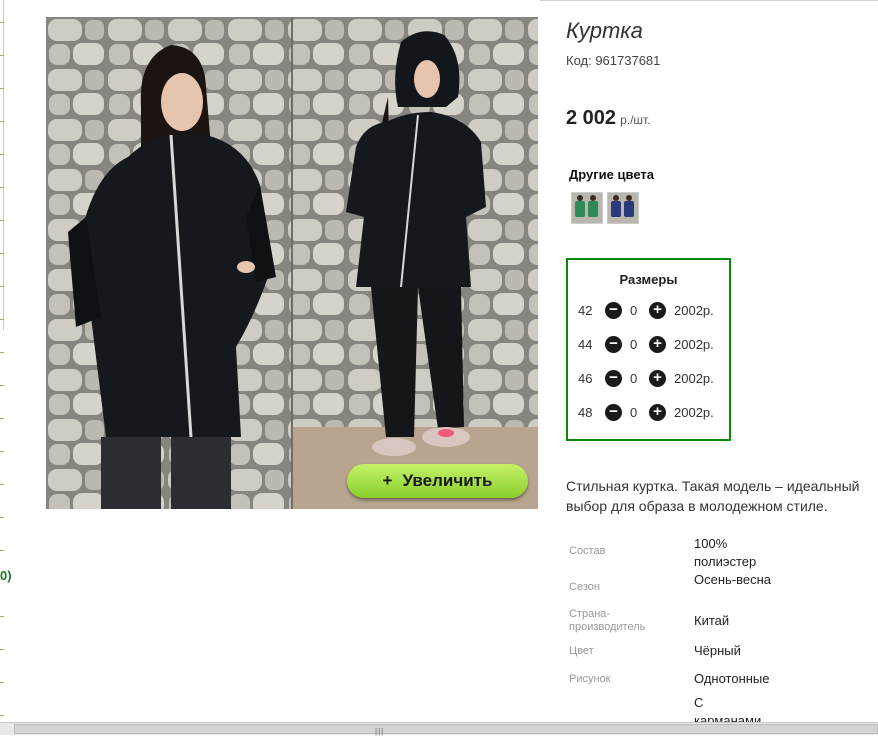 This screenshot has height=736, width=878. I want to click on size-label: 48, so click(585, 412).